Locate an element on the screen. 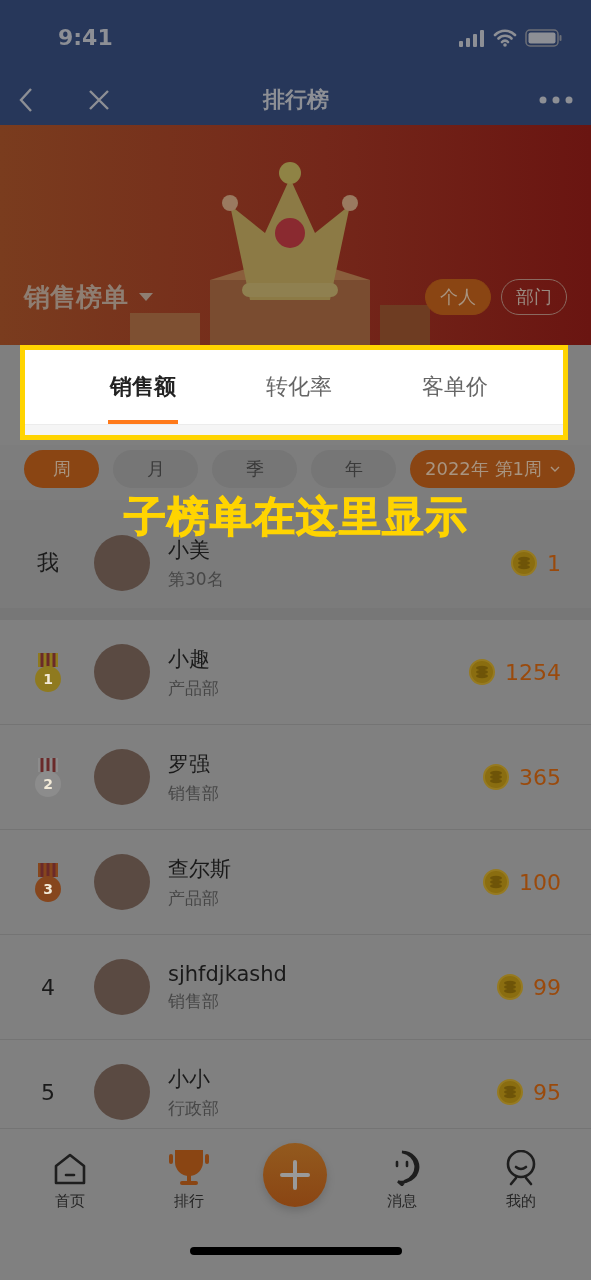 The width and height of the screenshot is (591, 1280). medal-badge: 2 is located at coordinates (48, 783).